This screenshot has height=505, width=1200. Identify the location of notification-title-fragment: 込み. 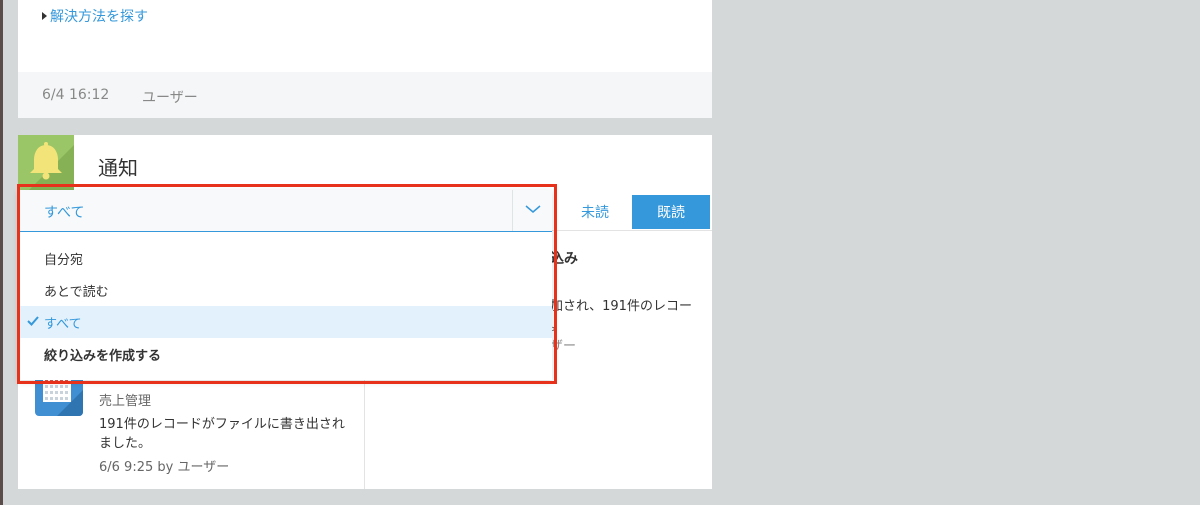
(564, 259).